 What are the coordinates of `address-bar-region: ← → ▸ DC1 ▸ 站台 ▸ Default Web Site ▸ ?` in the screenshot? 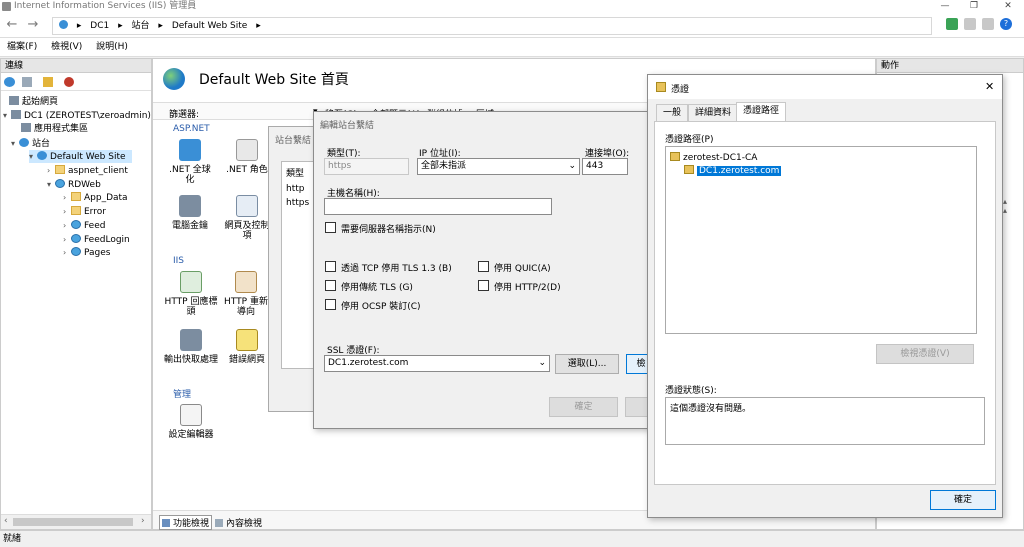 It's located at (512, 26).